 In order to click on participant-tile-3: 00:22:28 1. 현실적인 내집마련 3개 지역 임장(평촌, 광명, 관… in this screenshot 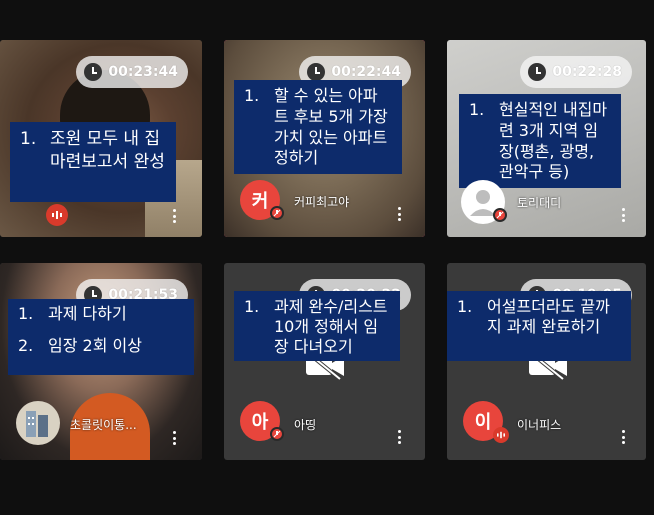, I will do `click(546, 138)`.